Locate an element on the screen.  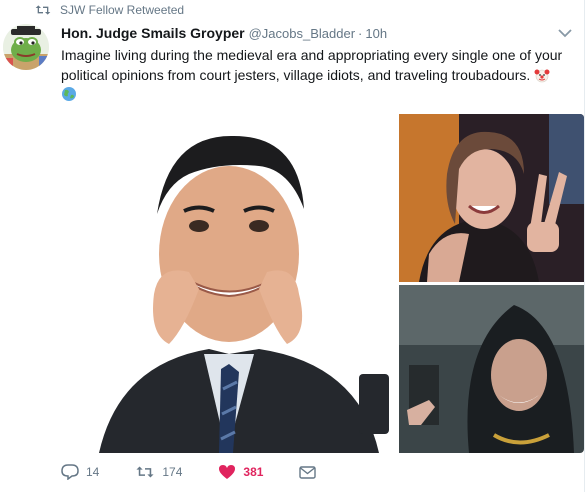
envelope-icon is located at coordinates (308, 472).